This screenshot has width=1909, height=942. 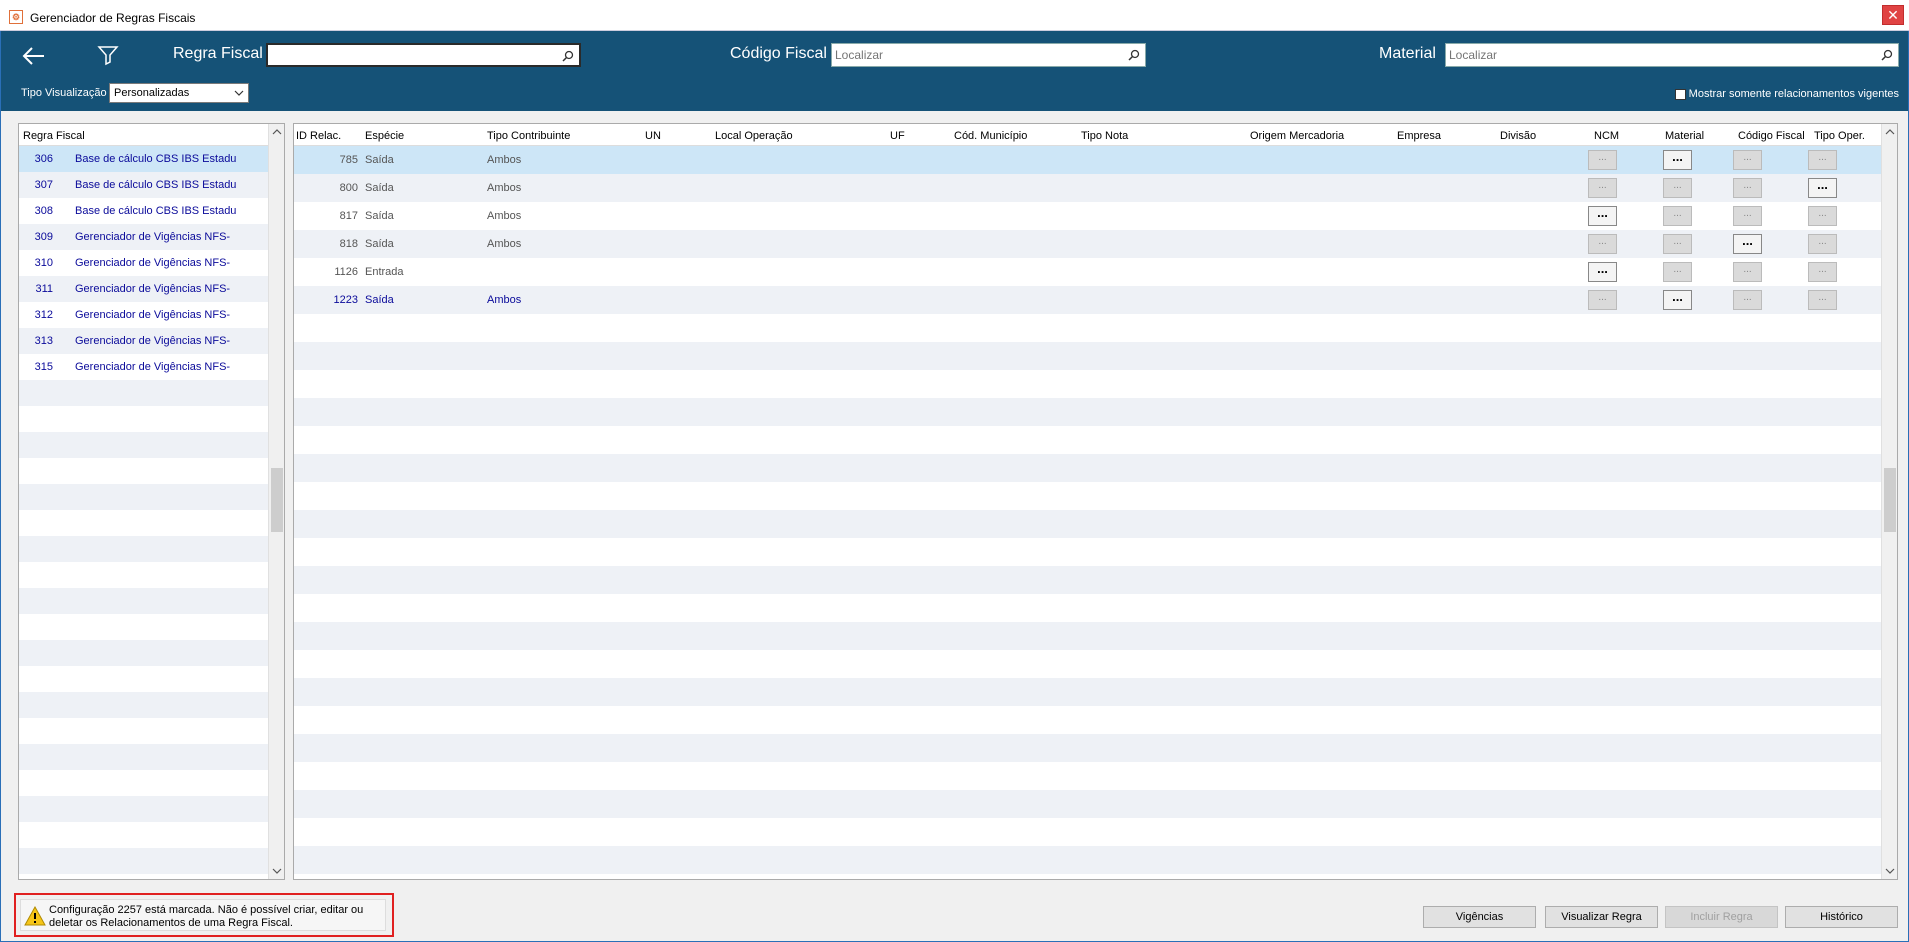 I want to click on id-relac-cell: 818, so click(x=348, y=244).